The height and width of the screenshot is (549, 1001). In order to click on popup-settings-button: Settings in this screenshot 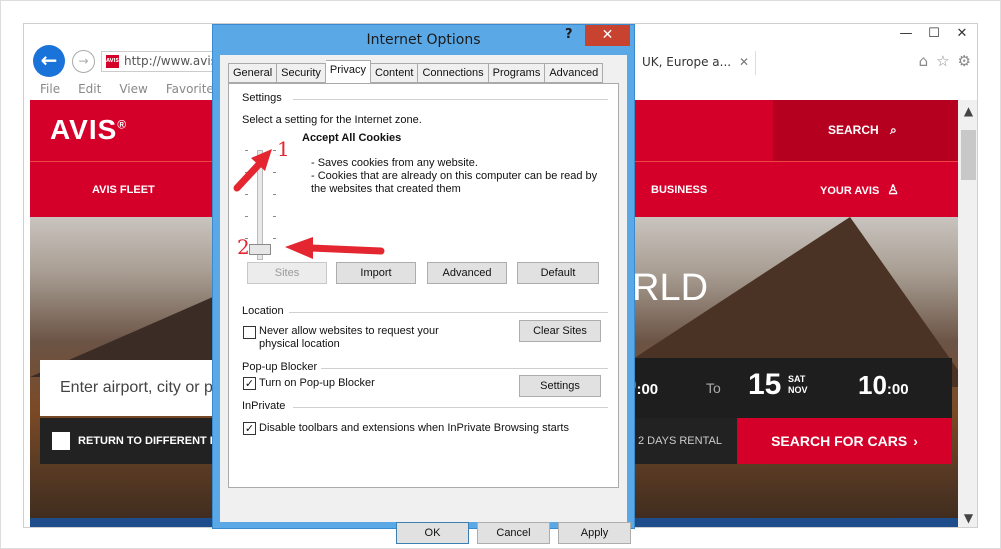, I will do `click(560, 386)`.